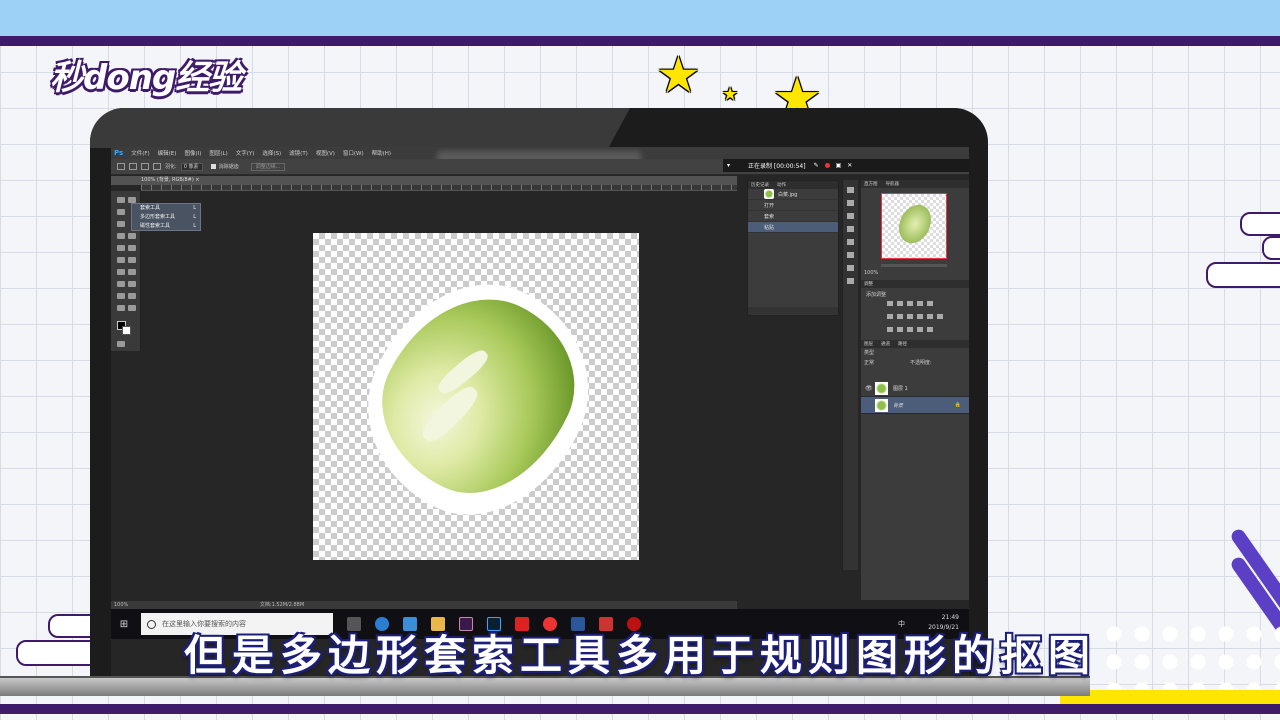 The height and width of the screenshot is (720, 1280). I want to click on layer-row: 背景 🔒, so click(915, 405).